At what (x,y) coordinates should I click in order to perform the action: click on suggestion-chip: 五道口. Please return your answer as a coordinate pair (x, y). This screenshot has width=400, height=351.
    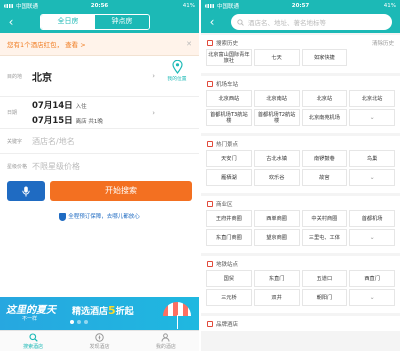
    Looking at the image, I should click on (324, 278).